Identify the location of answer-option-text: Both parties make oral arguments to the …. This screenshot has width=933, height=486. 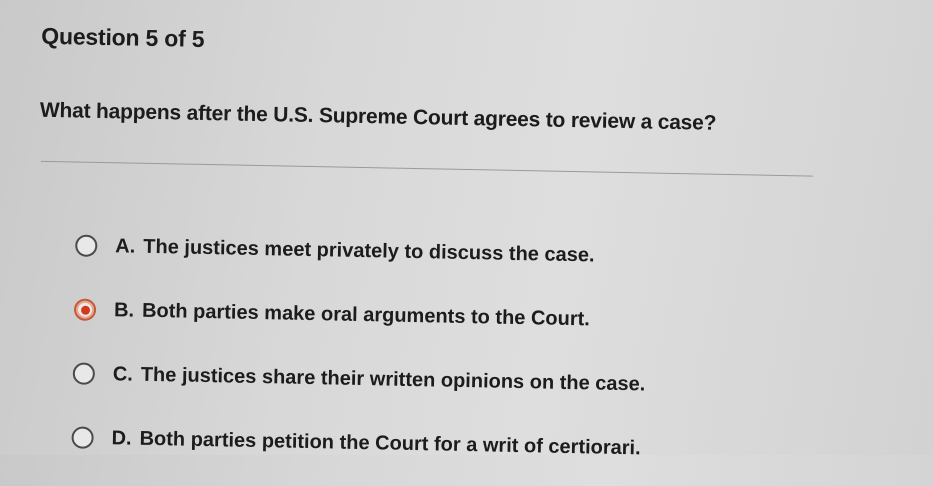
(366, 314).